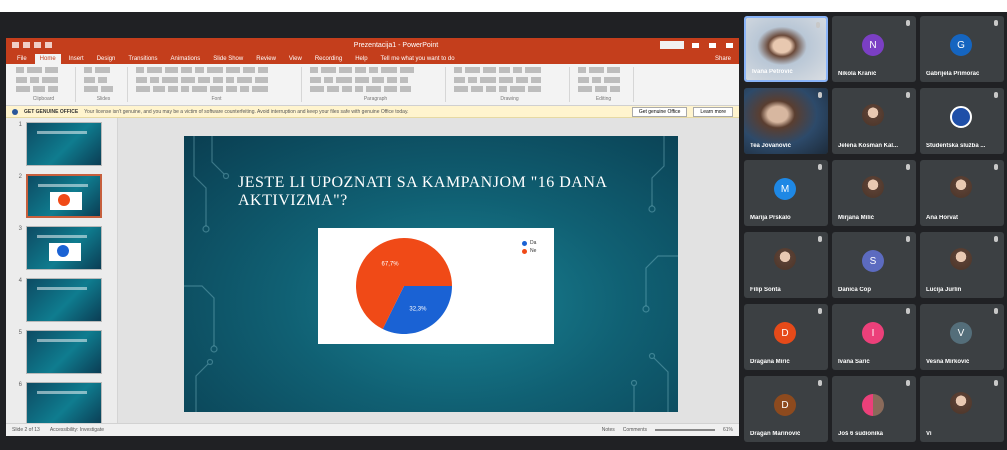 The width and height of the screenshot is (1007, 450). What do you see at coordinates (712, 45) in the screenshot?
I see `maximize-icon` at bounding box center [712, 45].